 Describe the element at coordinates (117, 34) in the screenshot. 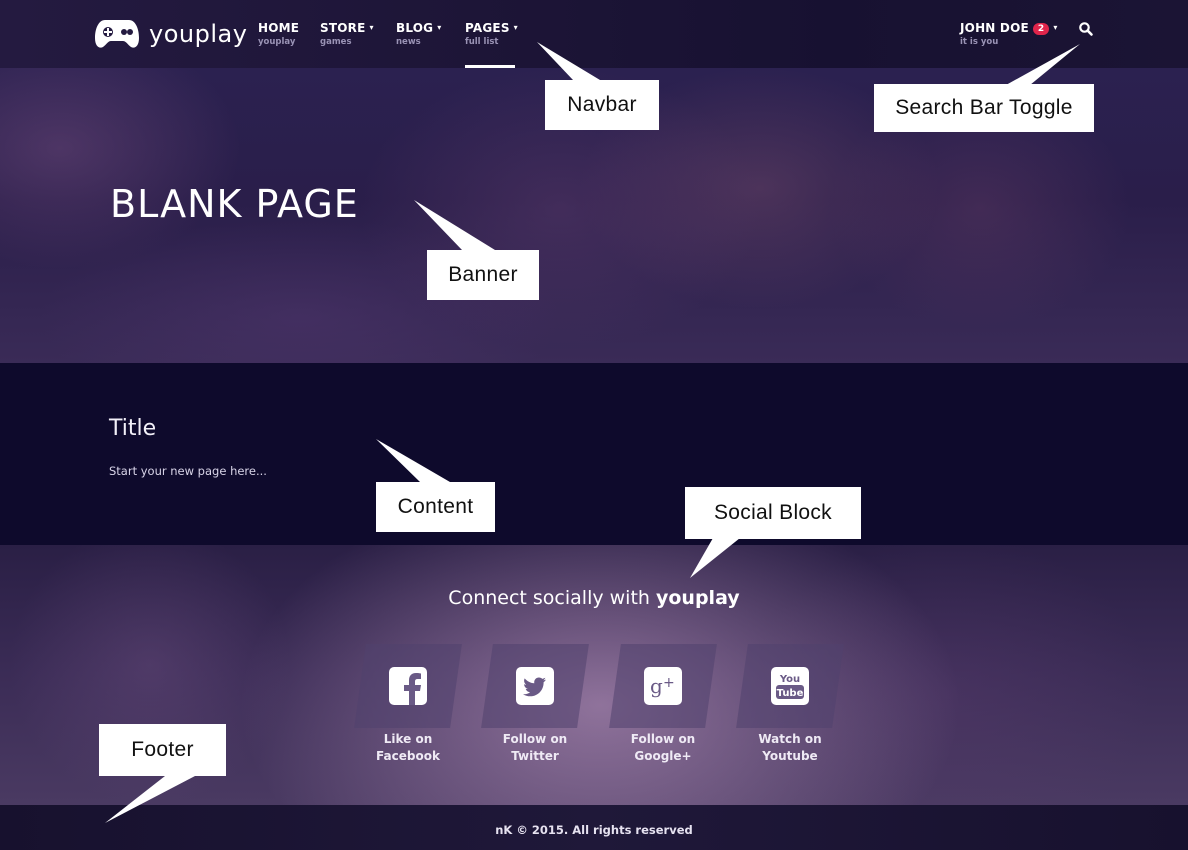

I see `gamepad-icon` at that location.